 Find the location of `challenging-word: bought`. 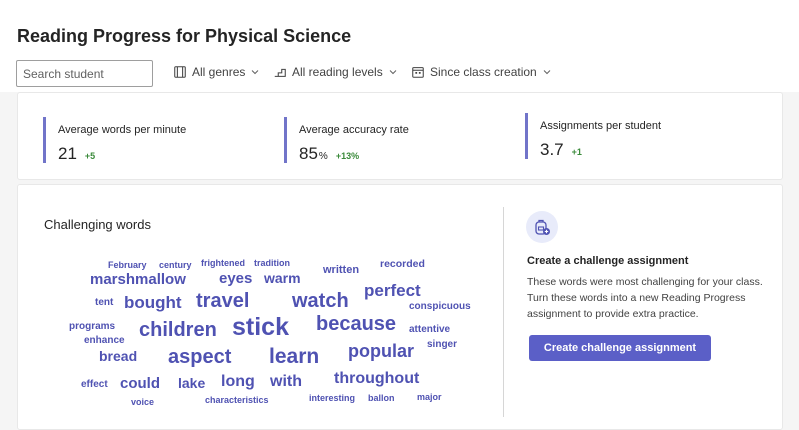

challenging-word: bought is located at coordinates (153, 302).